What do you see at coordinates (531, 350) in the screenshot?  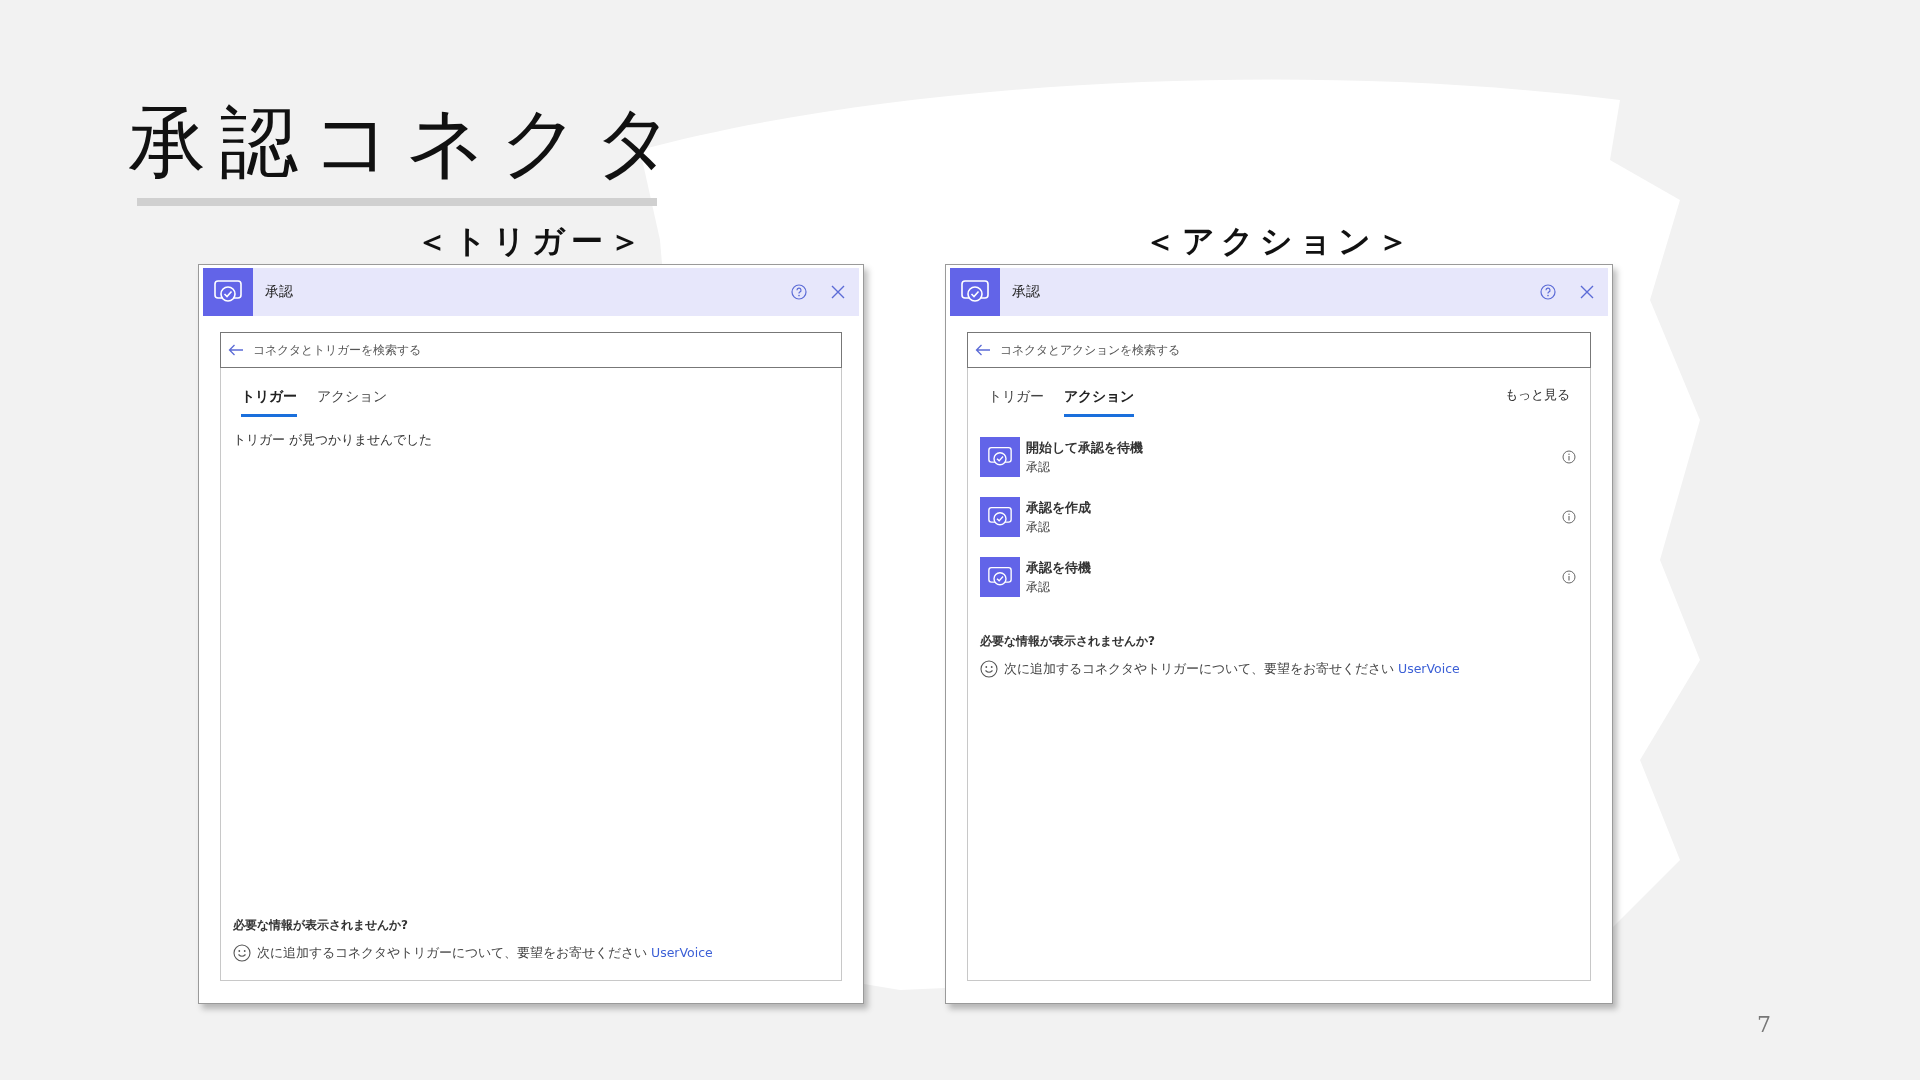 I see `search-field: コネクタとトリガーを検索する` at bounding box center [531, 350].